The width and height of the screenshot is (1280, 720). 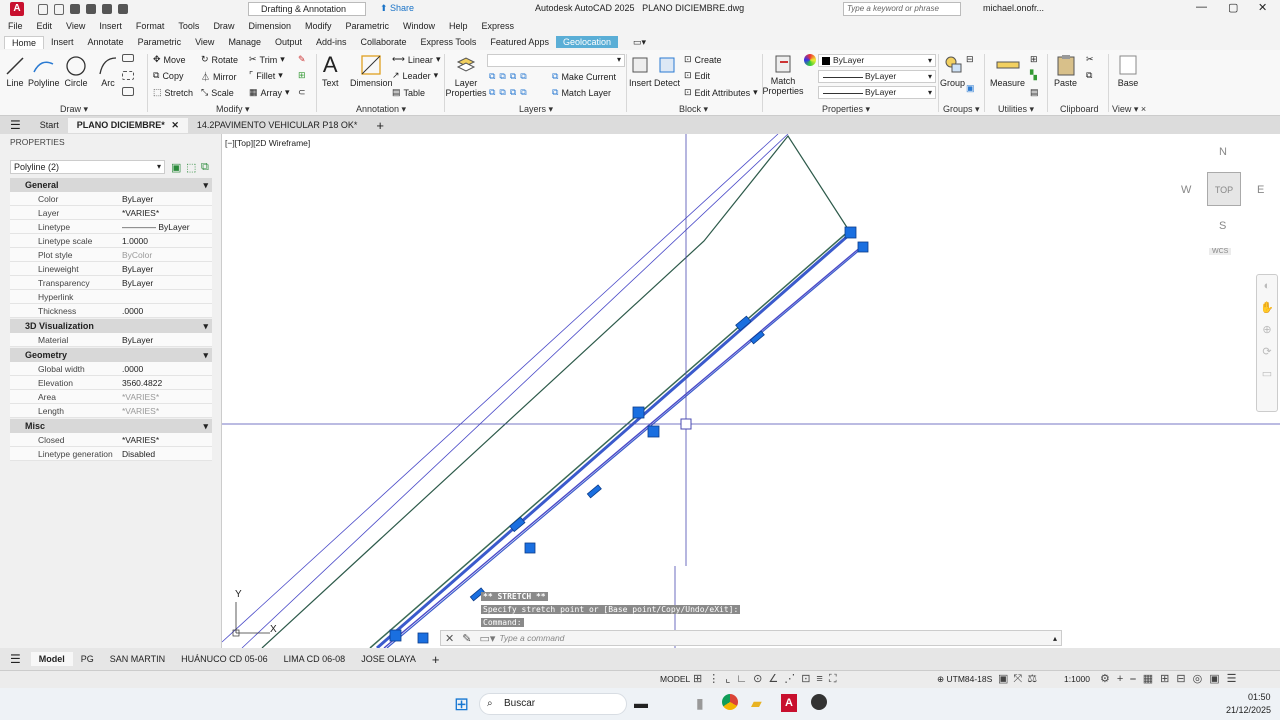 I want to click on viewcube-top-face: TOP, so click(x=1224, y=189).